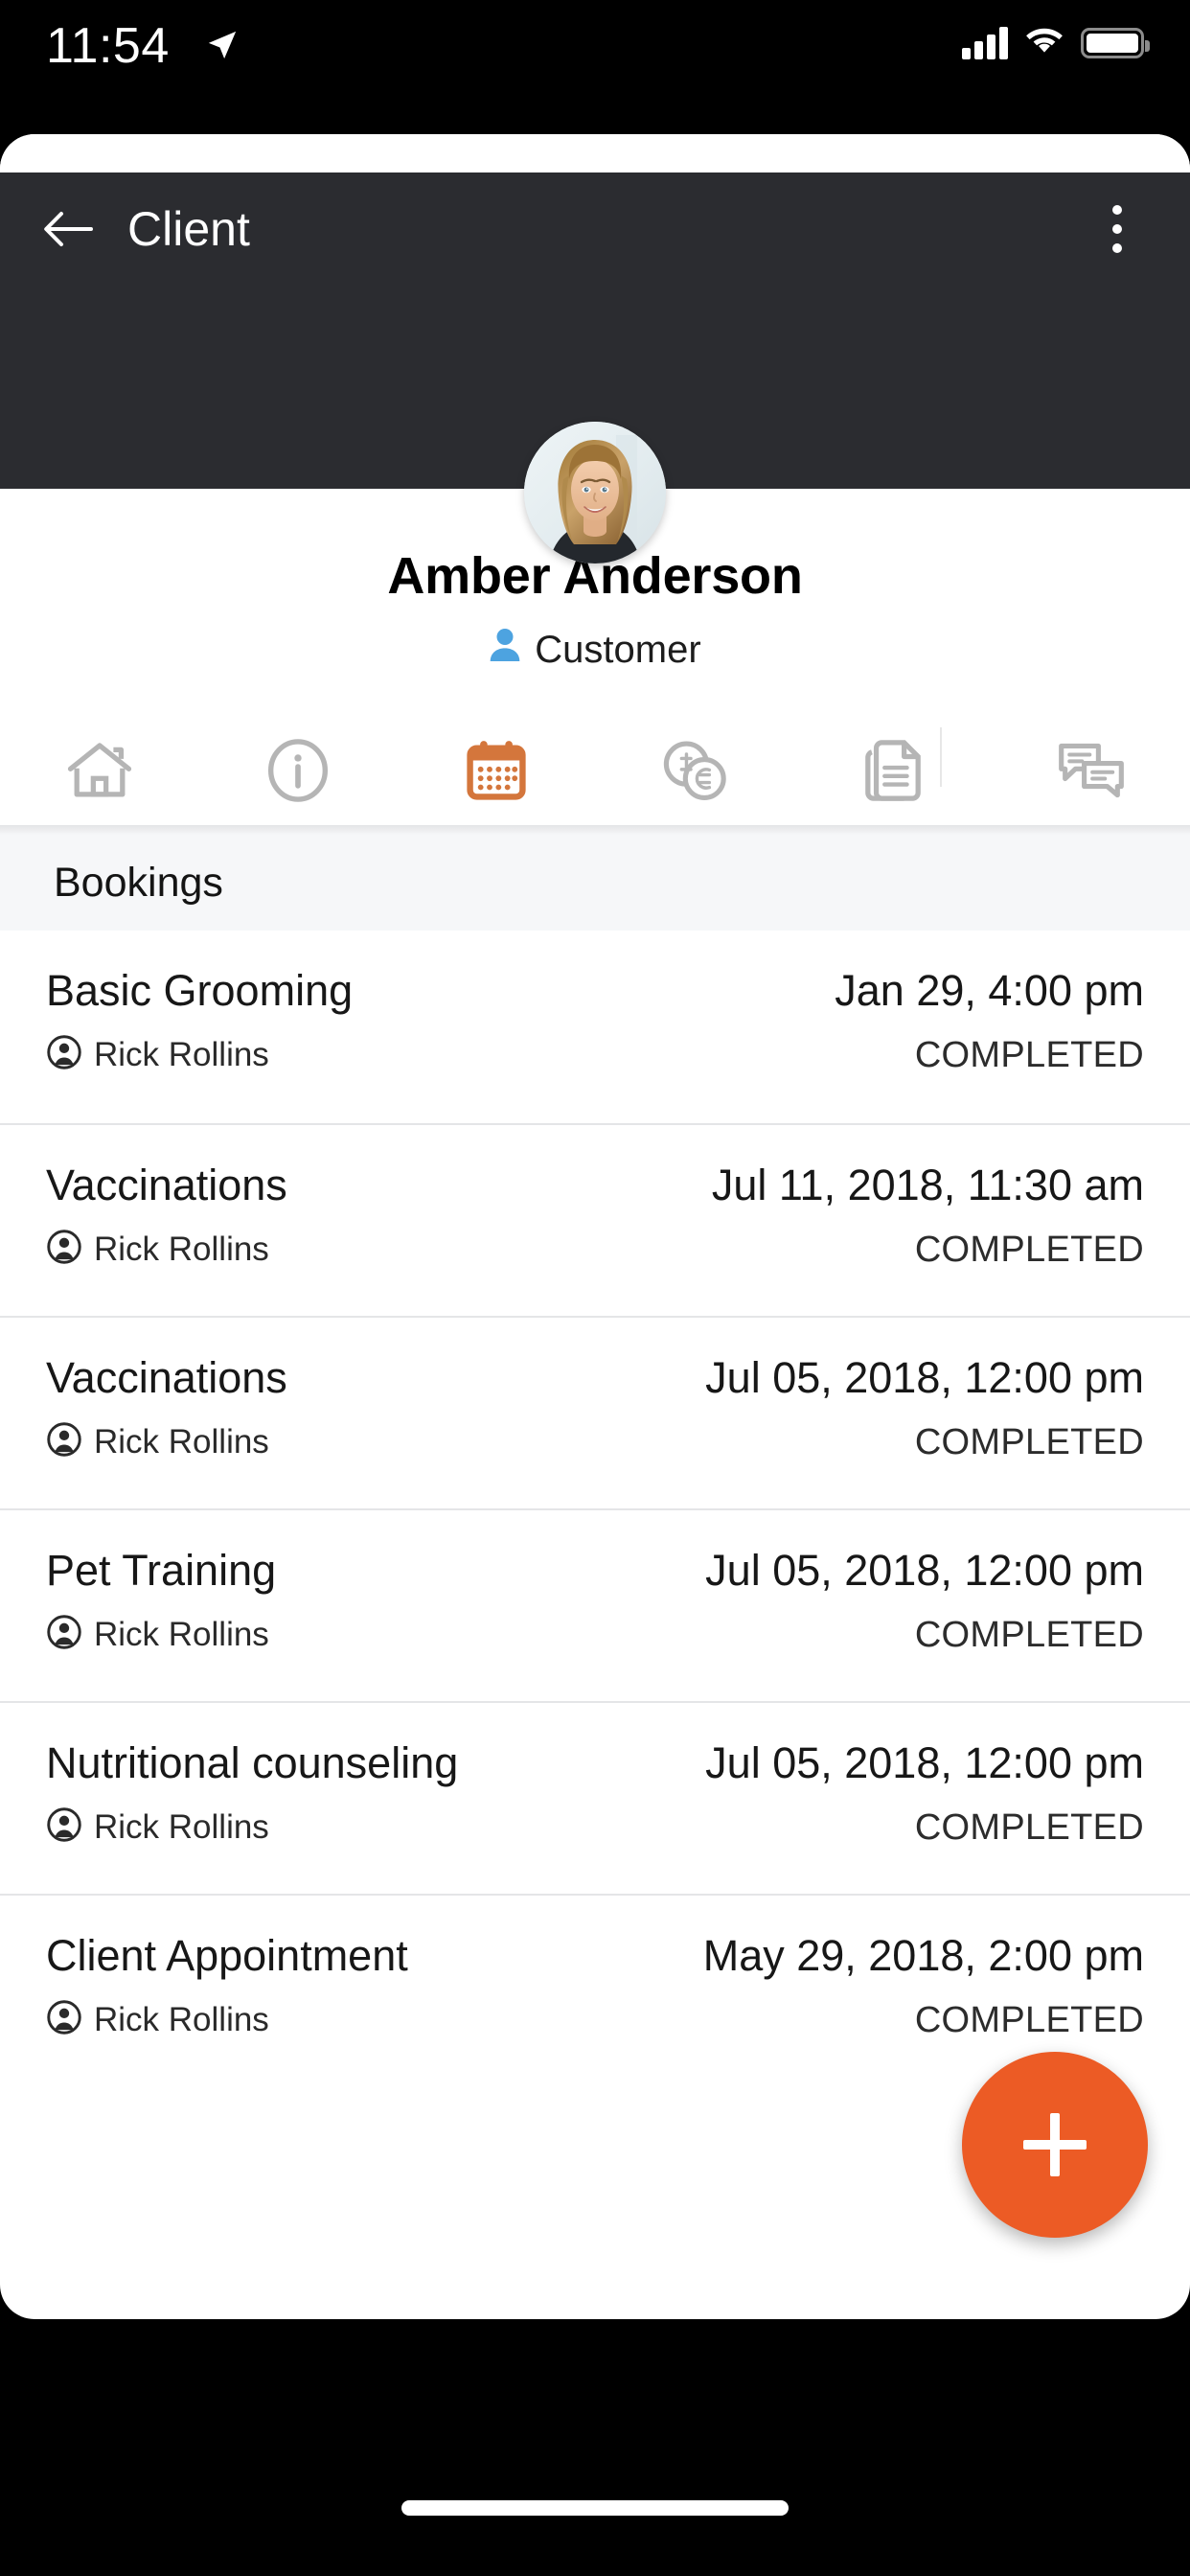 Image resolution: width=1190 pixels, height=2576 pixels. I want to click on booking-datetime: Jul 11, 2018, 11:30 am, so click(928, 1185).